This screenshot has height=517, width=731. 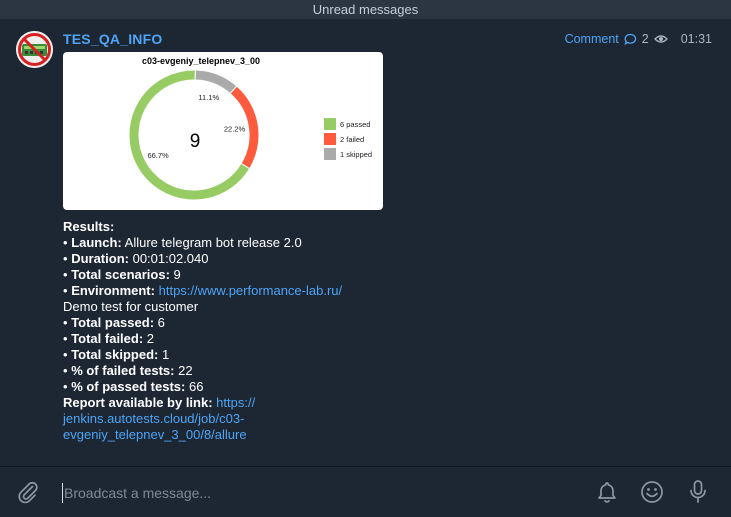 I want to click on avatar-image, so click(x=34, y=49).